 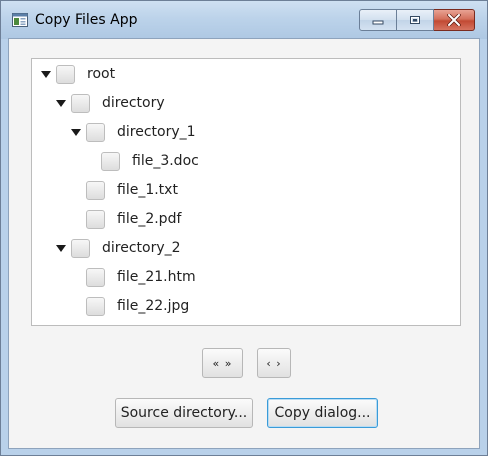 I want to click on tree-node-label: file_2.pdf, so click(x=149, y=219).